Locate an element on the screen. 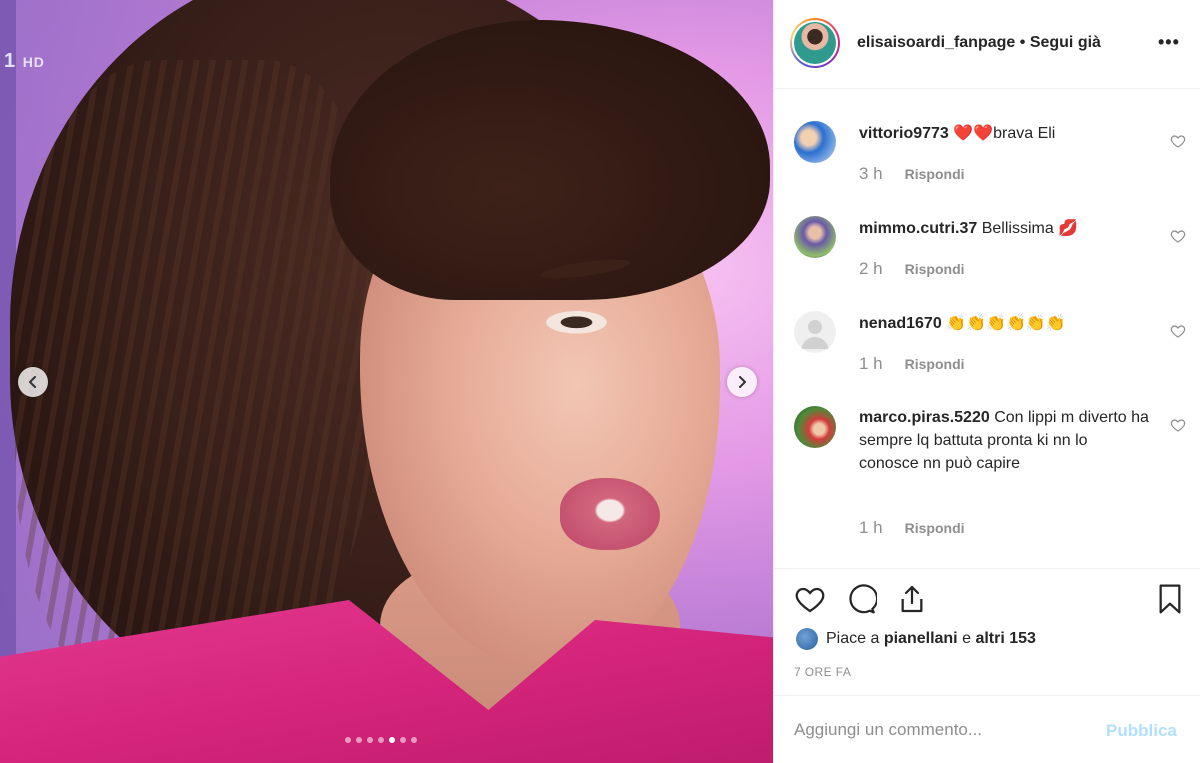 The height and width of the screenshot is (763, 1200). comment-bubble-icon is located at coordinates (861, 599).